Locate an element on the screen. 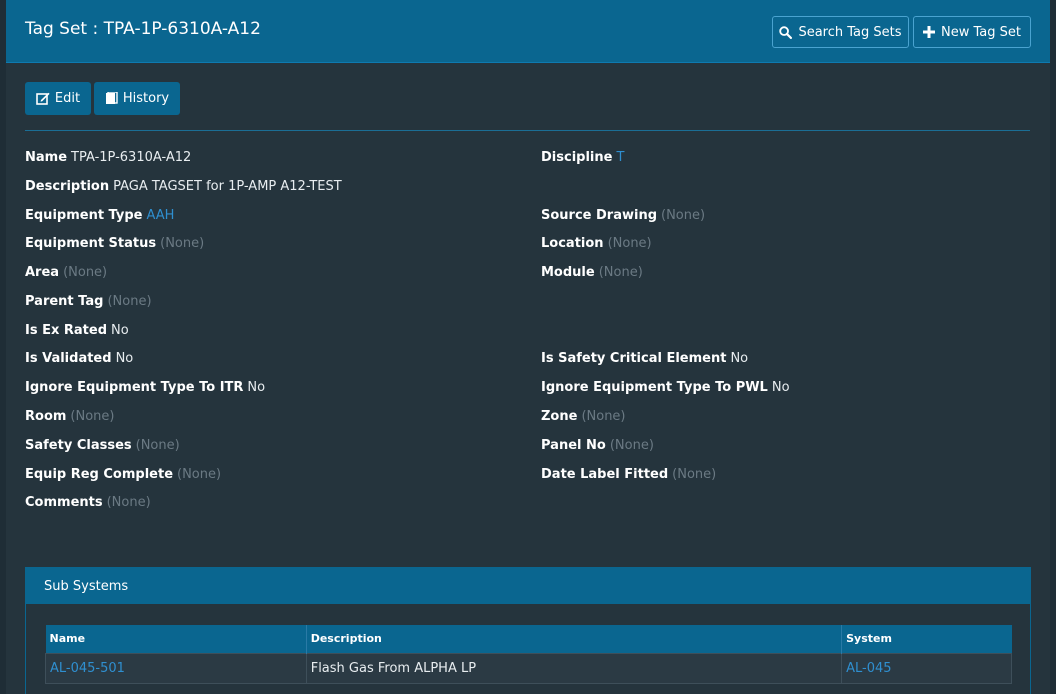 The image size is (1056, 694). field-discipline: Discipline T is located at coordinates (582, 157).